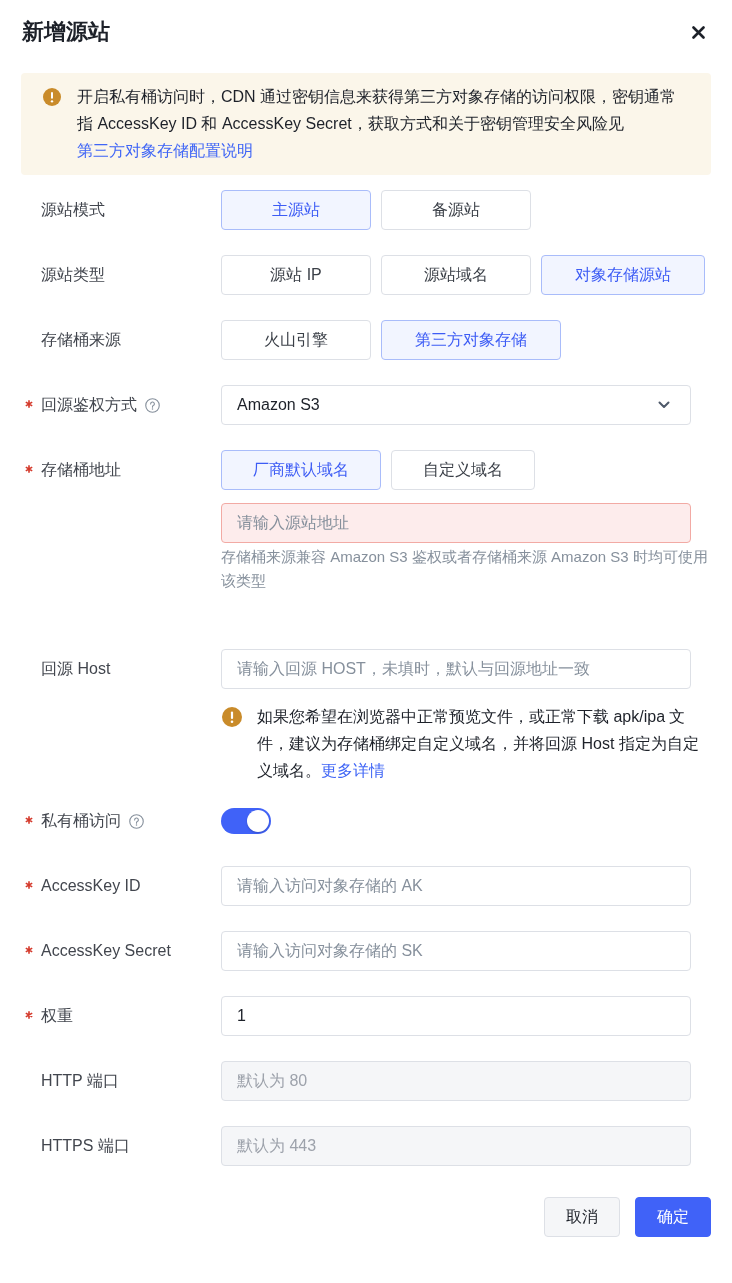  What do you see at coordinates (623, 275) in the screenshot?
I see `option-button: 对象存储源站` at bounding box center [623, 275].